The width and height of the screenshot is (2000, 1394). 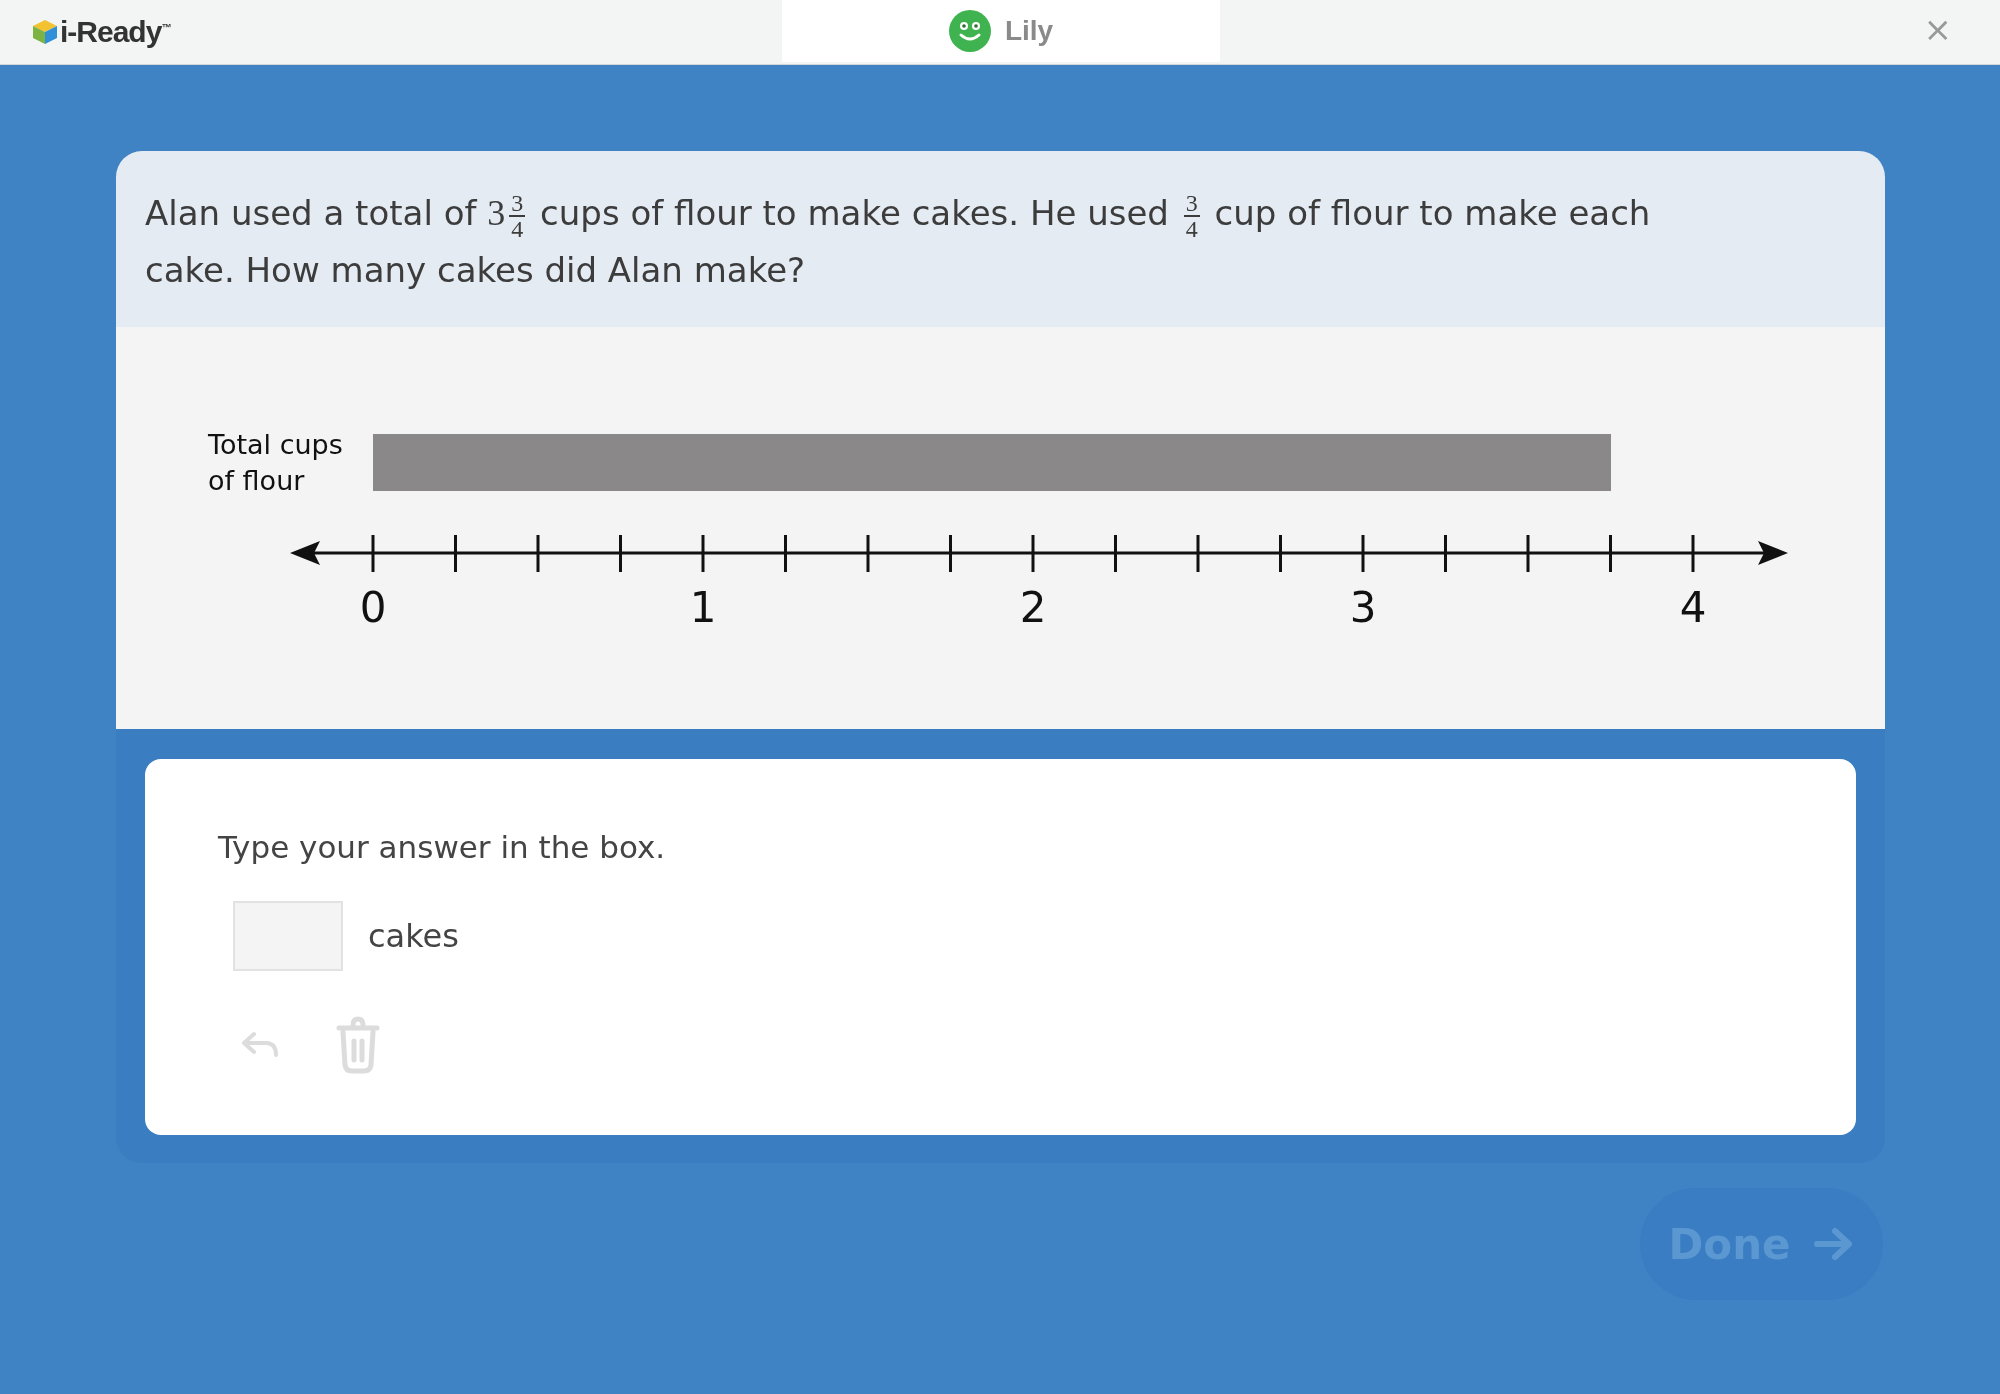 What do you see at coordinates (373, 608) in the screenshot?
I see `tick-label: 0` at bounding box center [373, 608].